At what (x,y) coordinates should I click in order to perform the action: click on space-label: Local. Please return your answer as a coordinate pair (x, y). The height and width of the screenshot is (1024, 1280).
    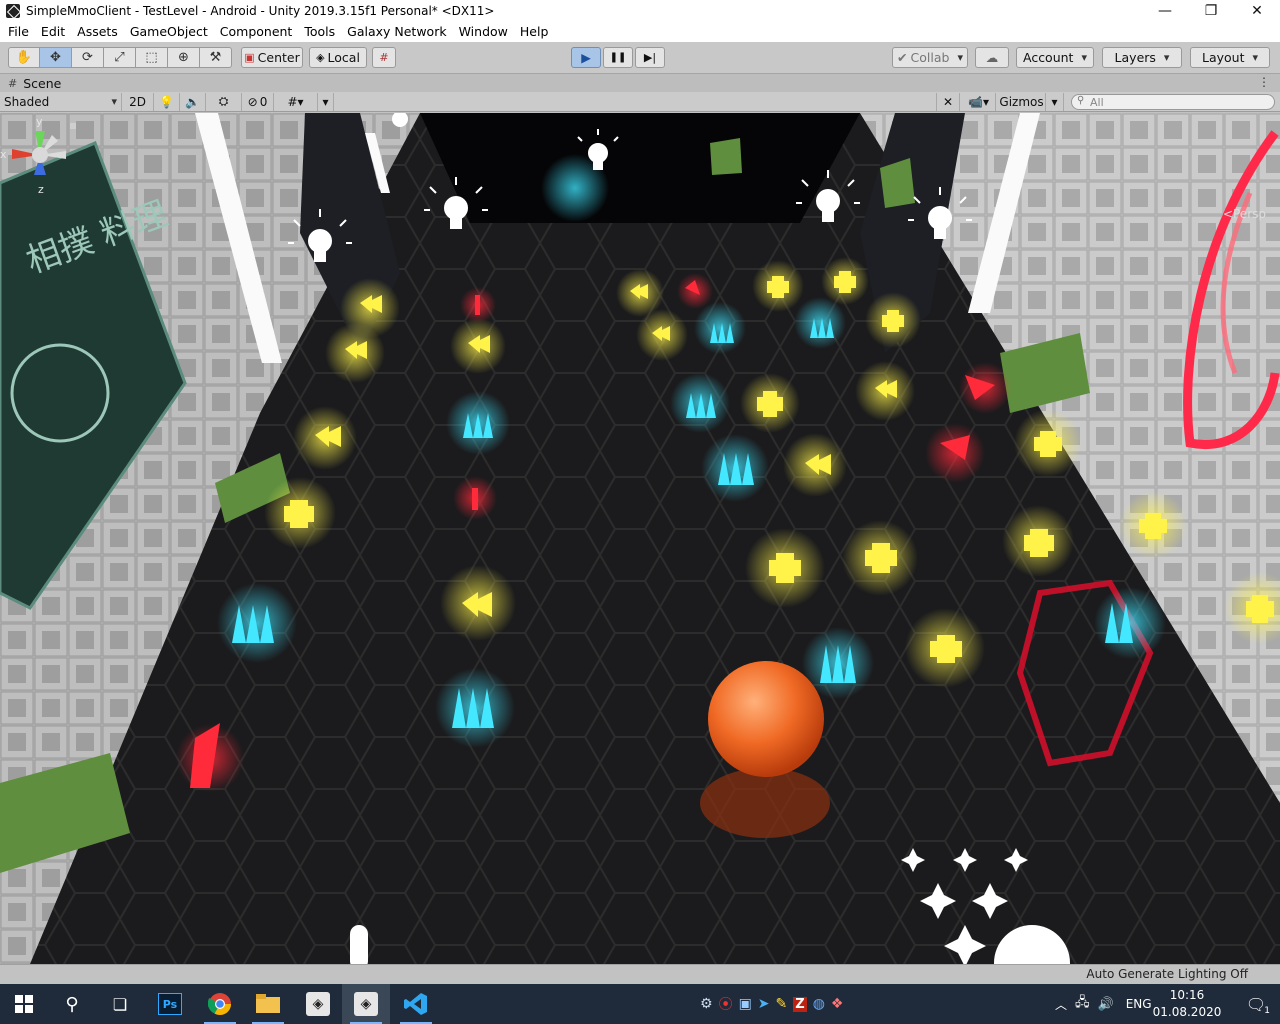
    Looking at the image, I should click on (343, 57).